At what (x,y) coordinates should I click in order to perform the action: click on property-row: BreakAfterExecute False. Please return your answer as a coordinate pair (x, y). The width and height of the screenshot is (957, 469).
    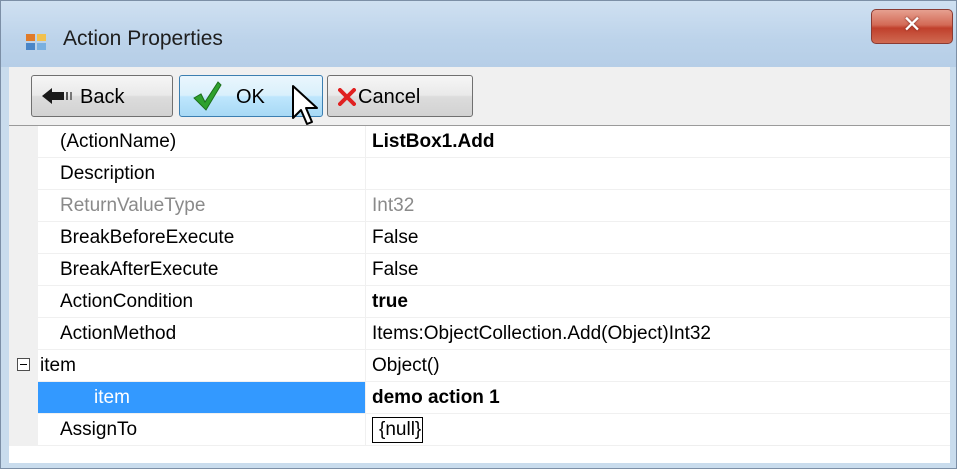
    Looking at the image, I should click on (479, 270).